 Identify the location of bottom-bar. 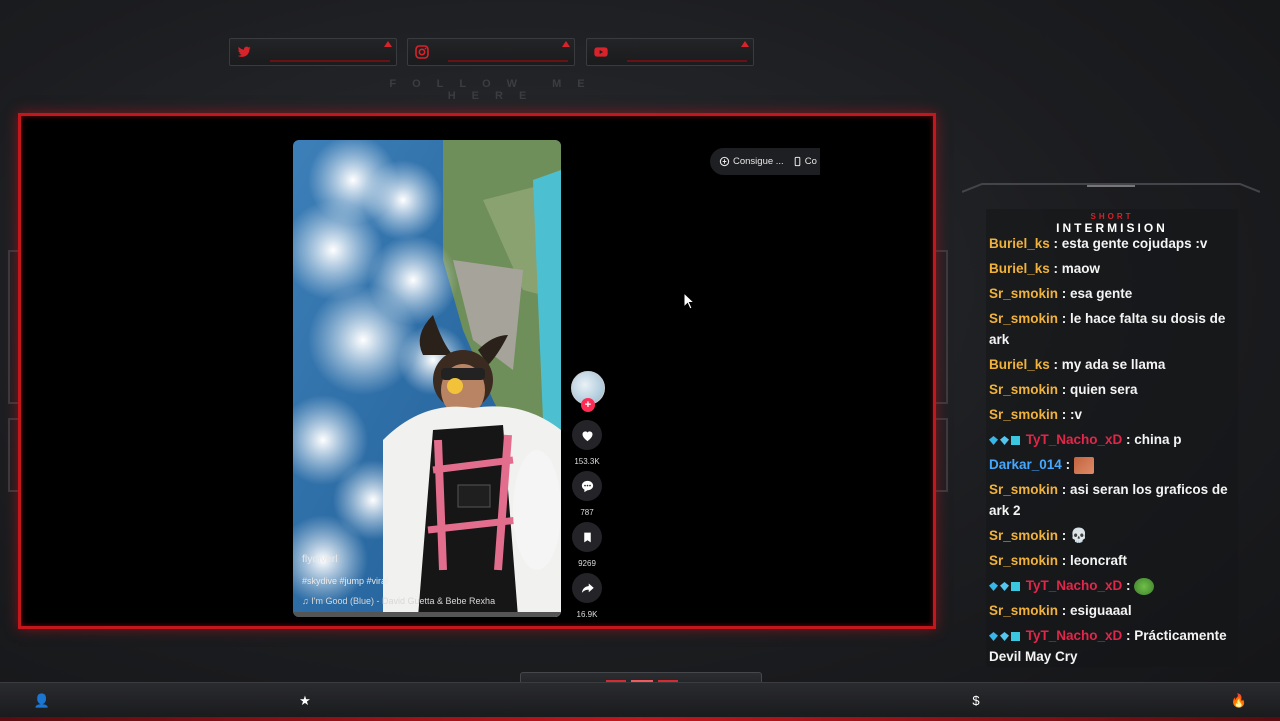
(640, 701).